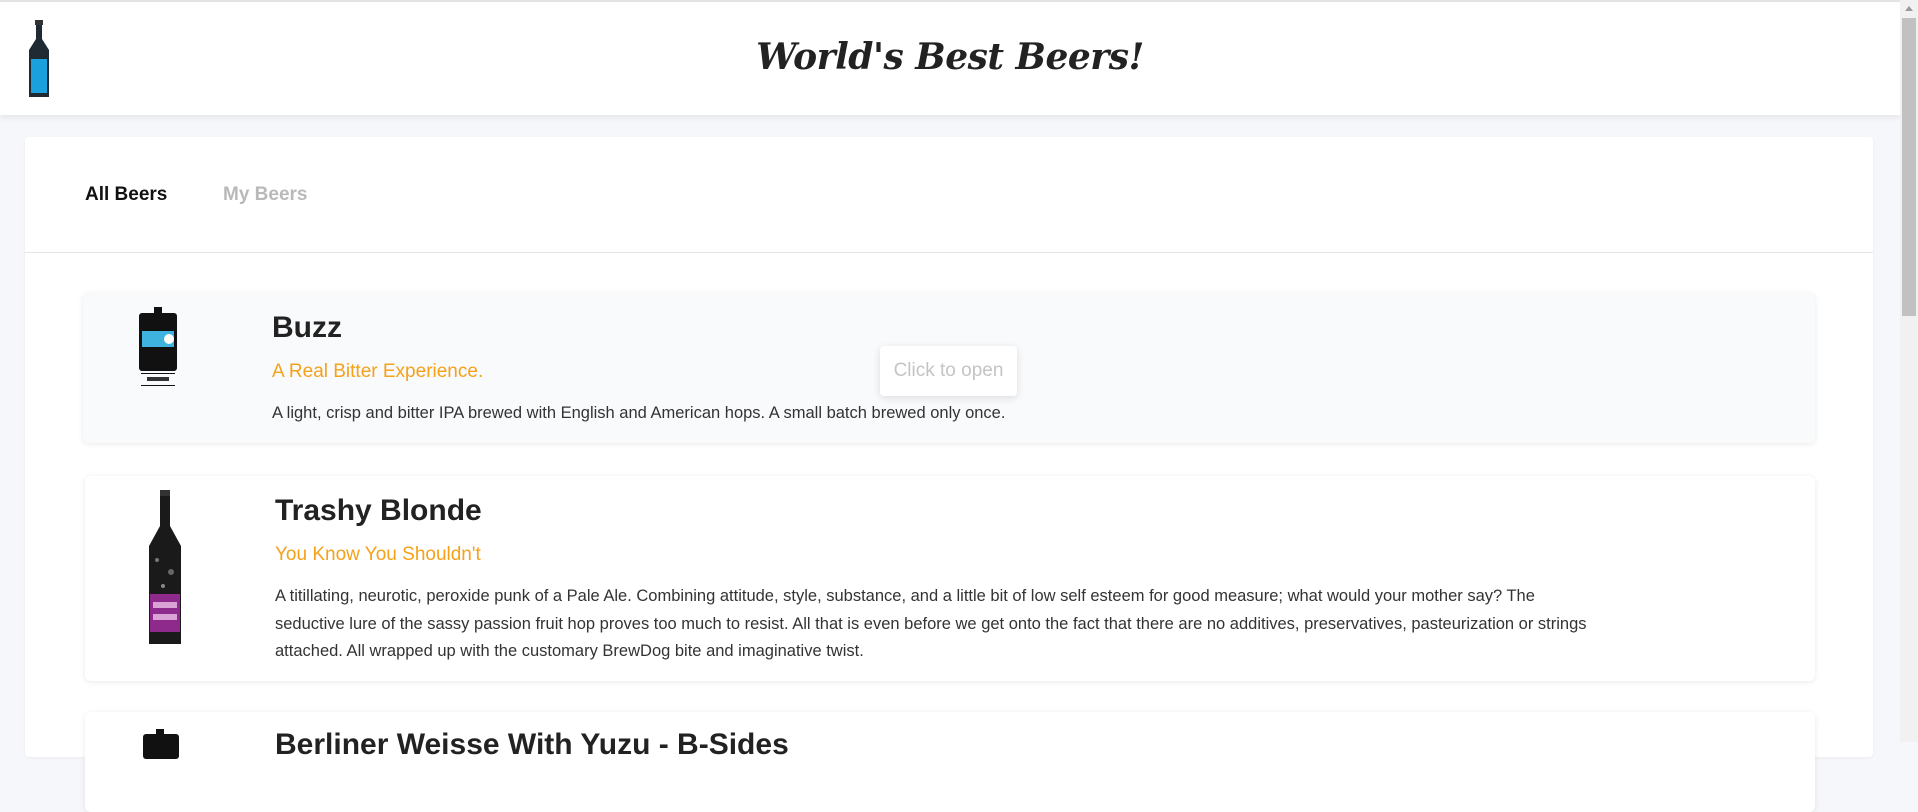  Describe the element at coordinates (1909, 371) in the screenshot. I see `vertical-scrollbar` at that location.